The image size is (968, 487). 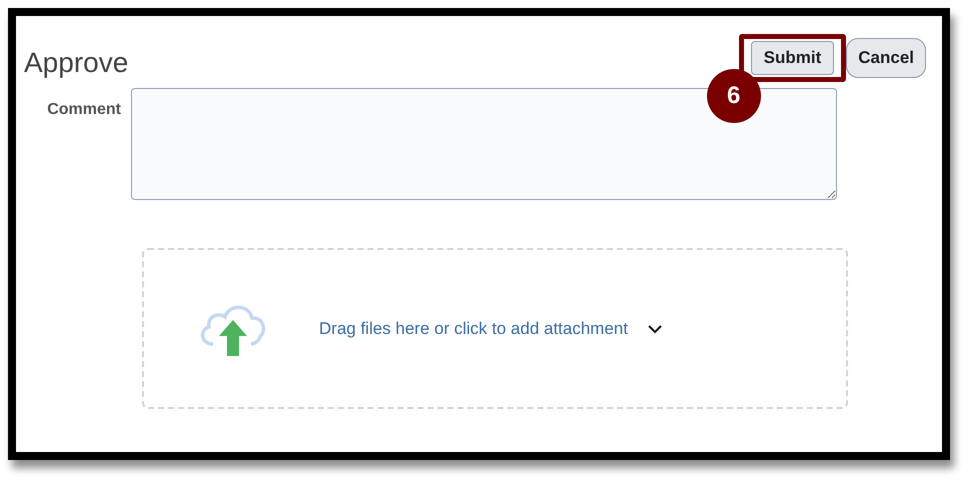 I want to click on cancel-button: Cancel, so click(x=886, y=58).